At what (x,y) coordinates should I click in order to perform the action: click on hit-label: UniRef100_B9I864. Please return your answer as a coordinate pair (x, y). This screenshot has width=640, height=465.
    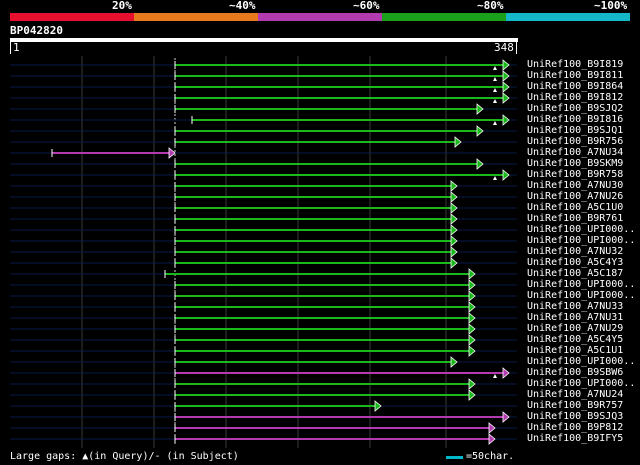
    Looking at the image, I should click on (575, 86).